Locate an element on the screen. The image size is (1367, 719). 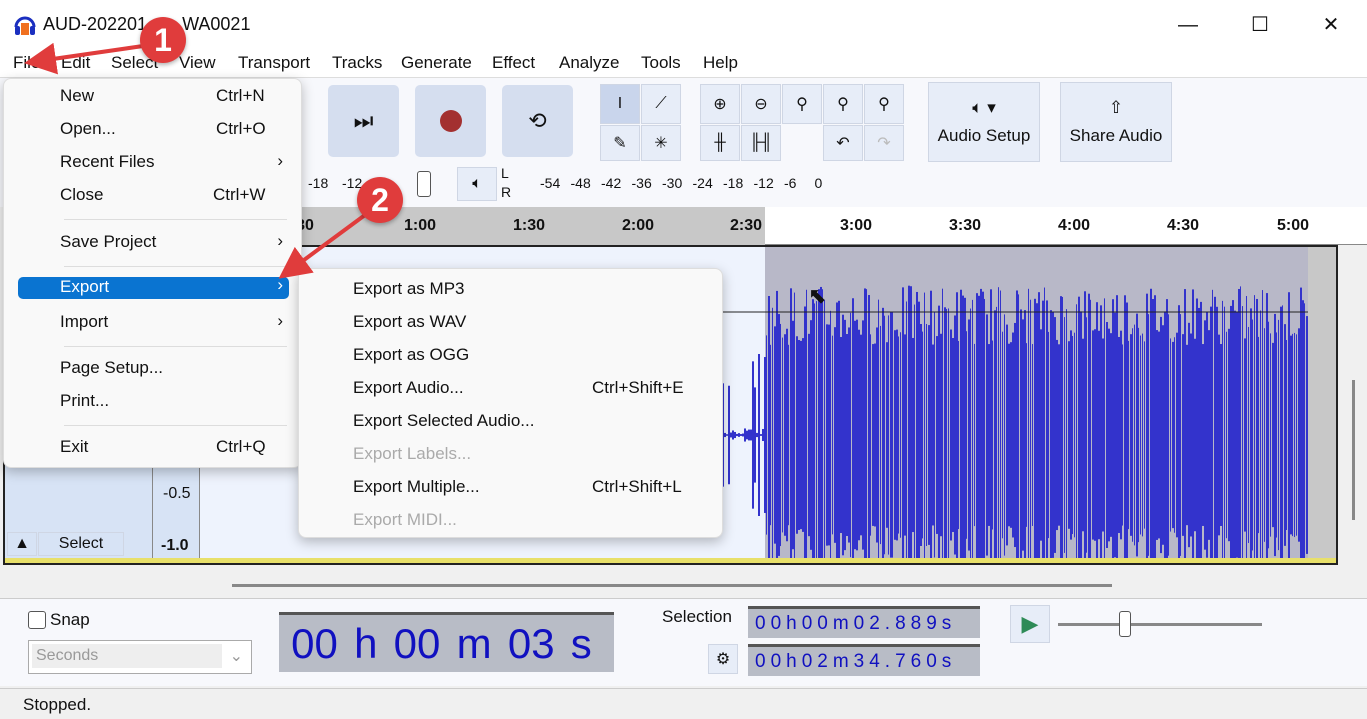
item-label: Exit is located at coordinates (74, 446).